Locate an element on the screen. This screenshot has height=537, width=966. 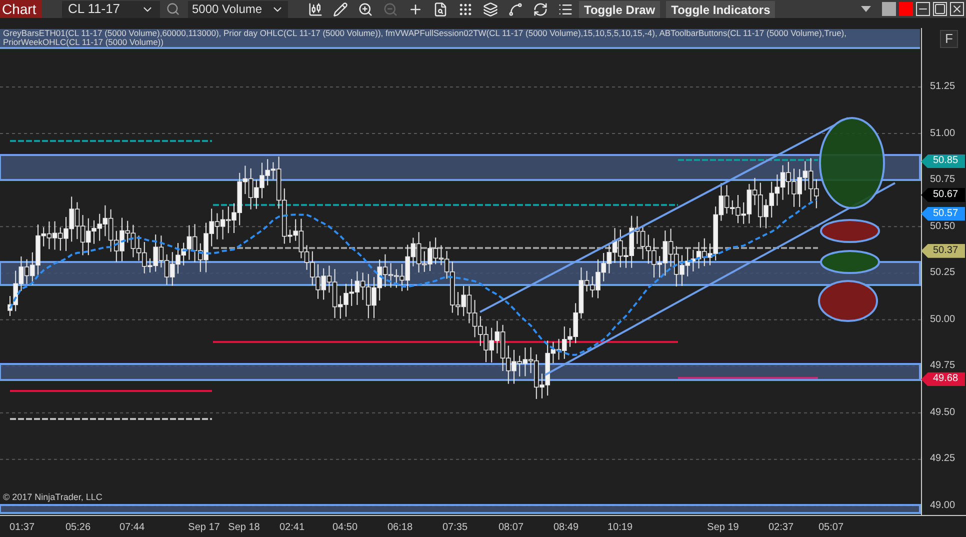
spline-icon is located at coordinates (515, 9).